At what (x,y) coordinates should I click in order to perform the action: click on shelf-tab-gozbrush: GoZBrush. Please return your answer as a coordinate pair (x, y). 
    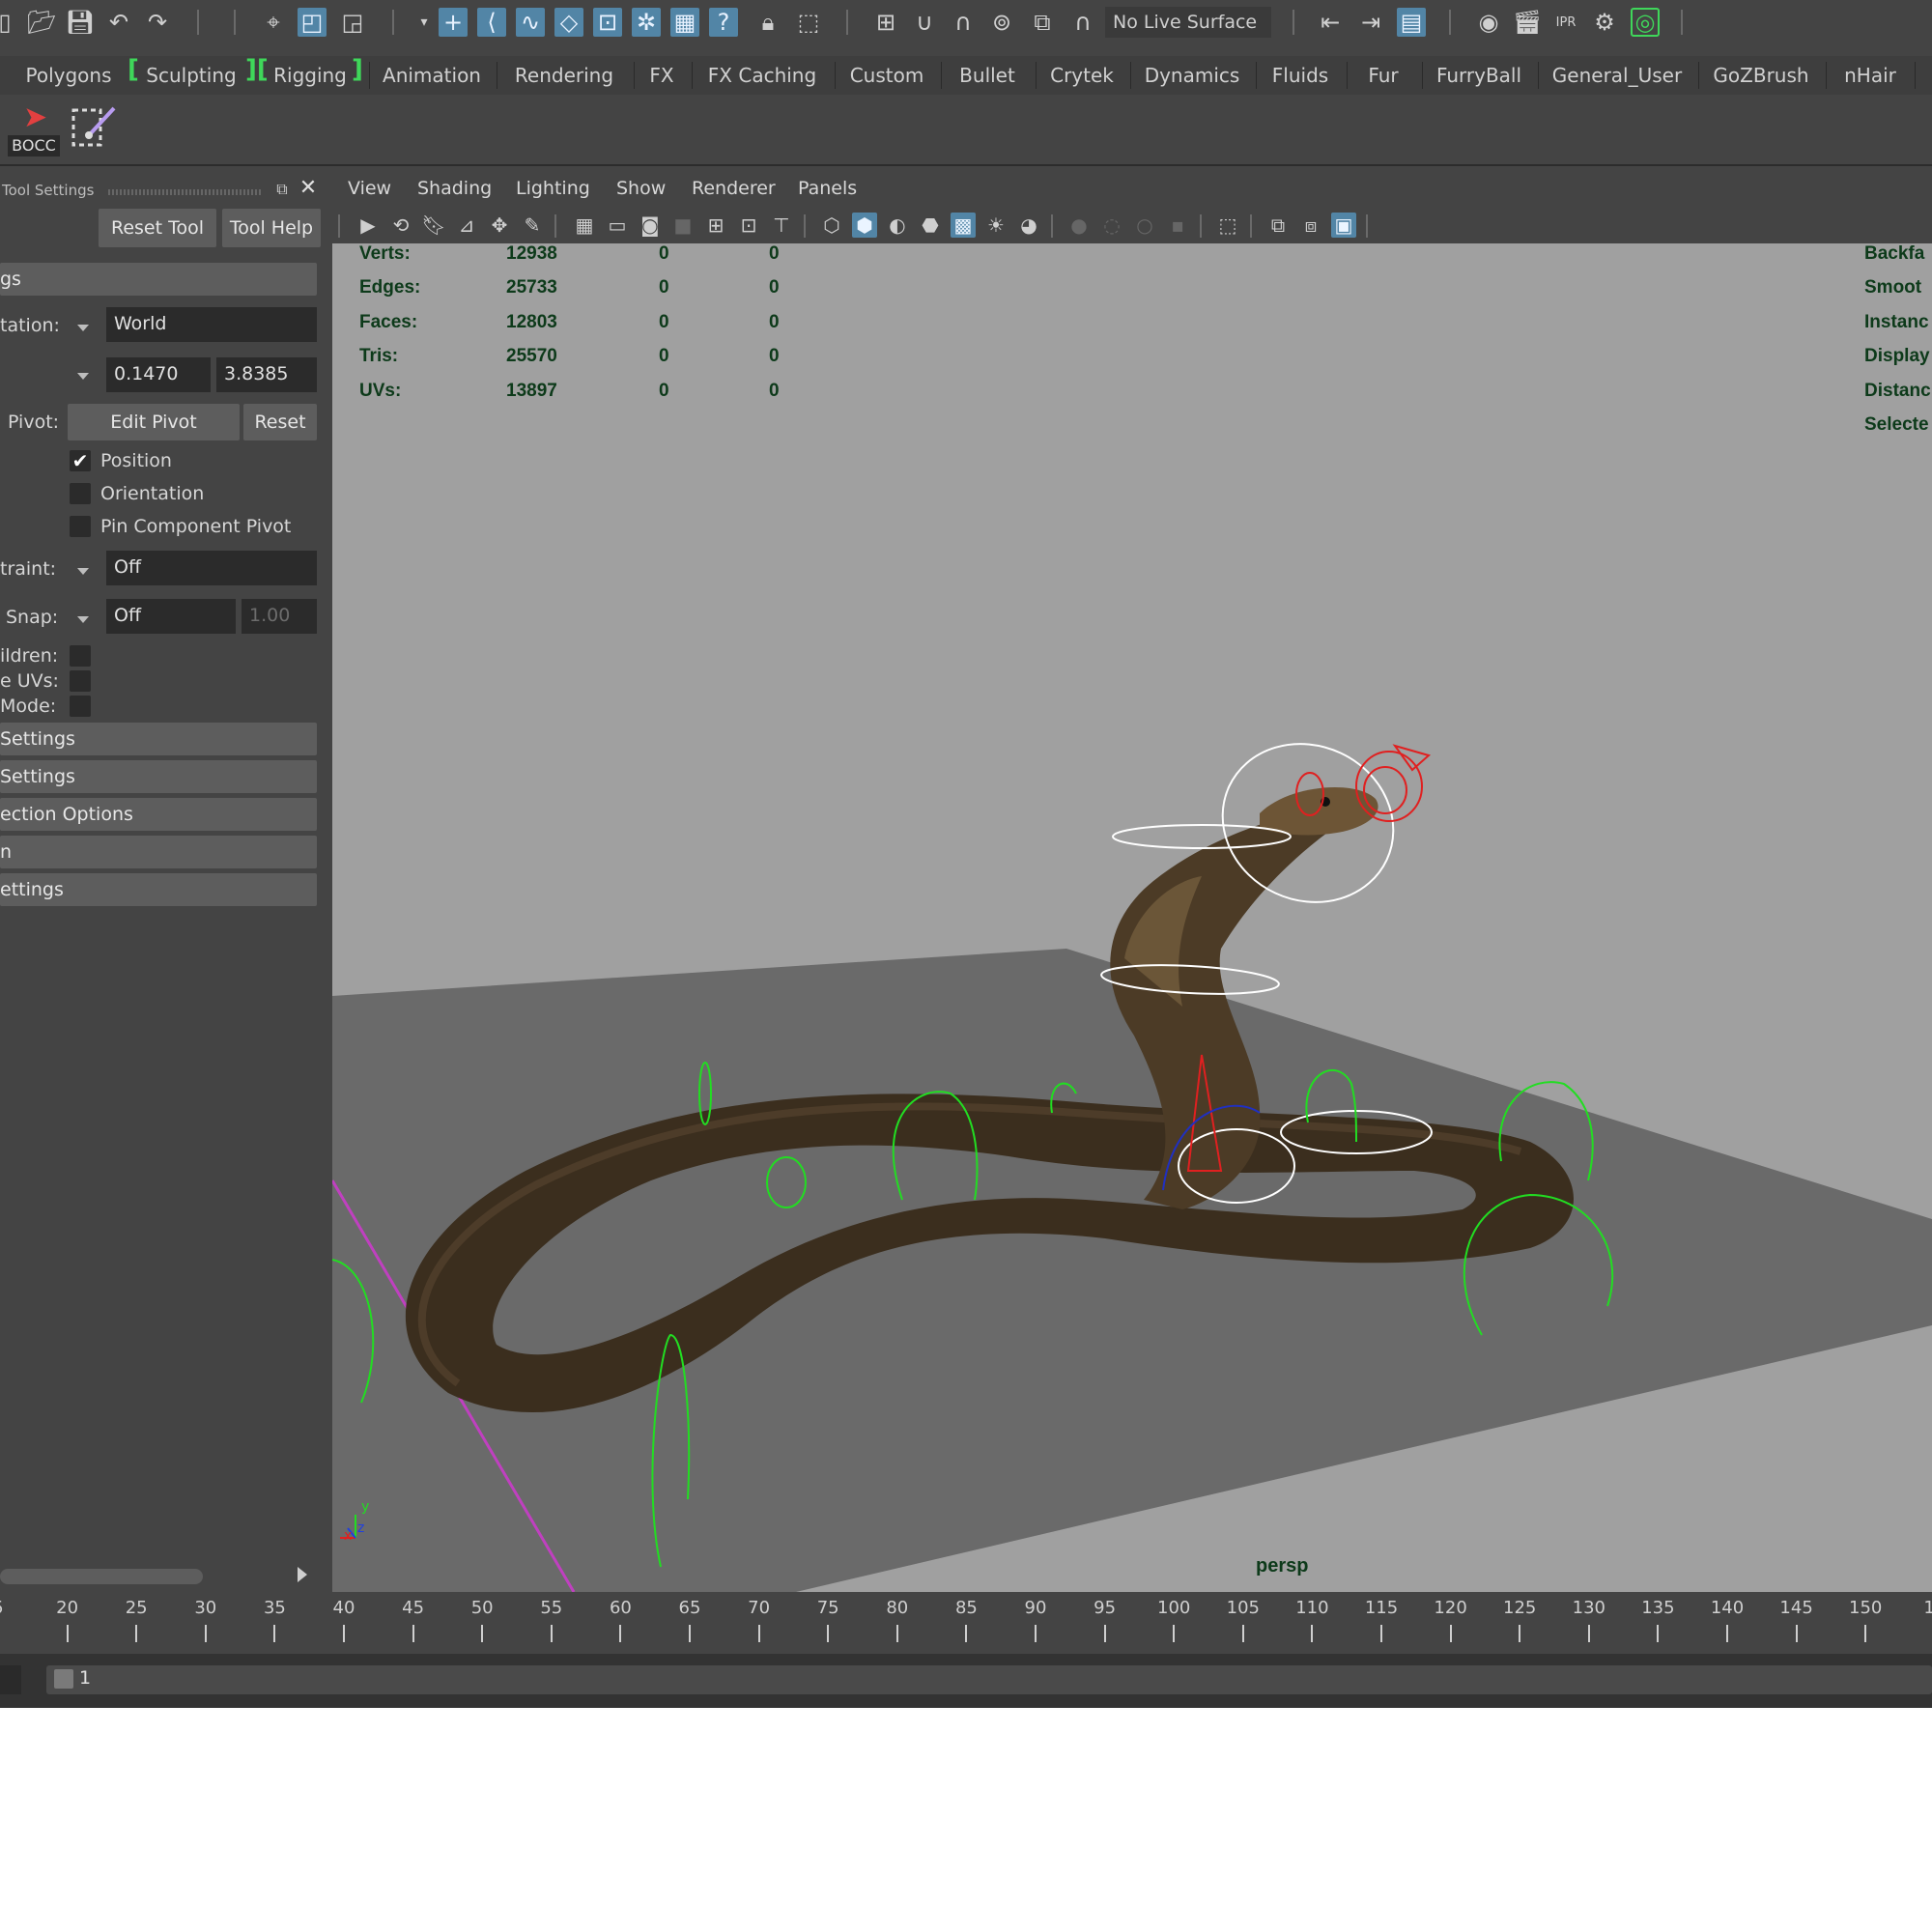
    Looking at the image, I should click on (1761, 75).